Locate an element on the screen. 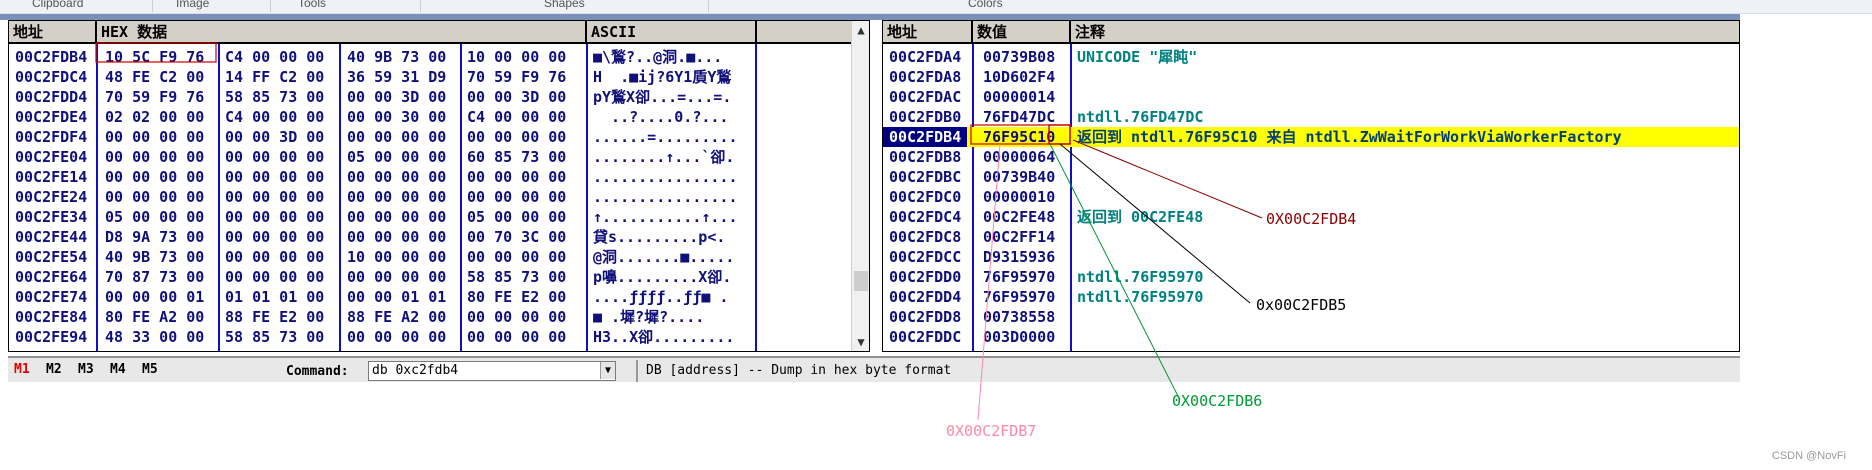 This screenshot has height=470, width=1872. stack-address: 00C2FDA4 is located at coordinates (925, 57).